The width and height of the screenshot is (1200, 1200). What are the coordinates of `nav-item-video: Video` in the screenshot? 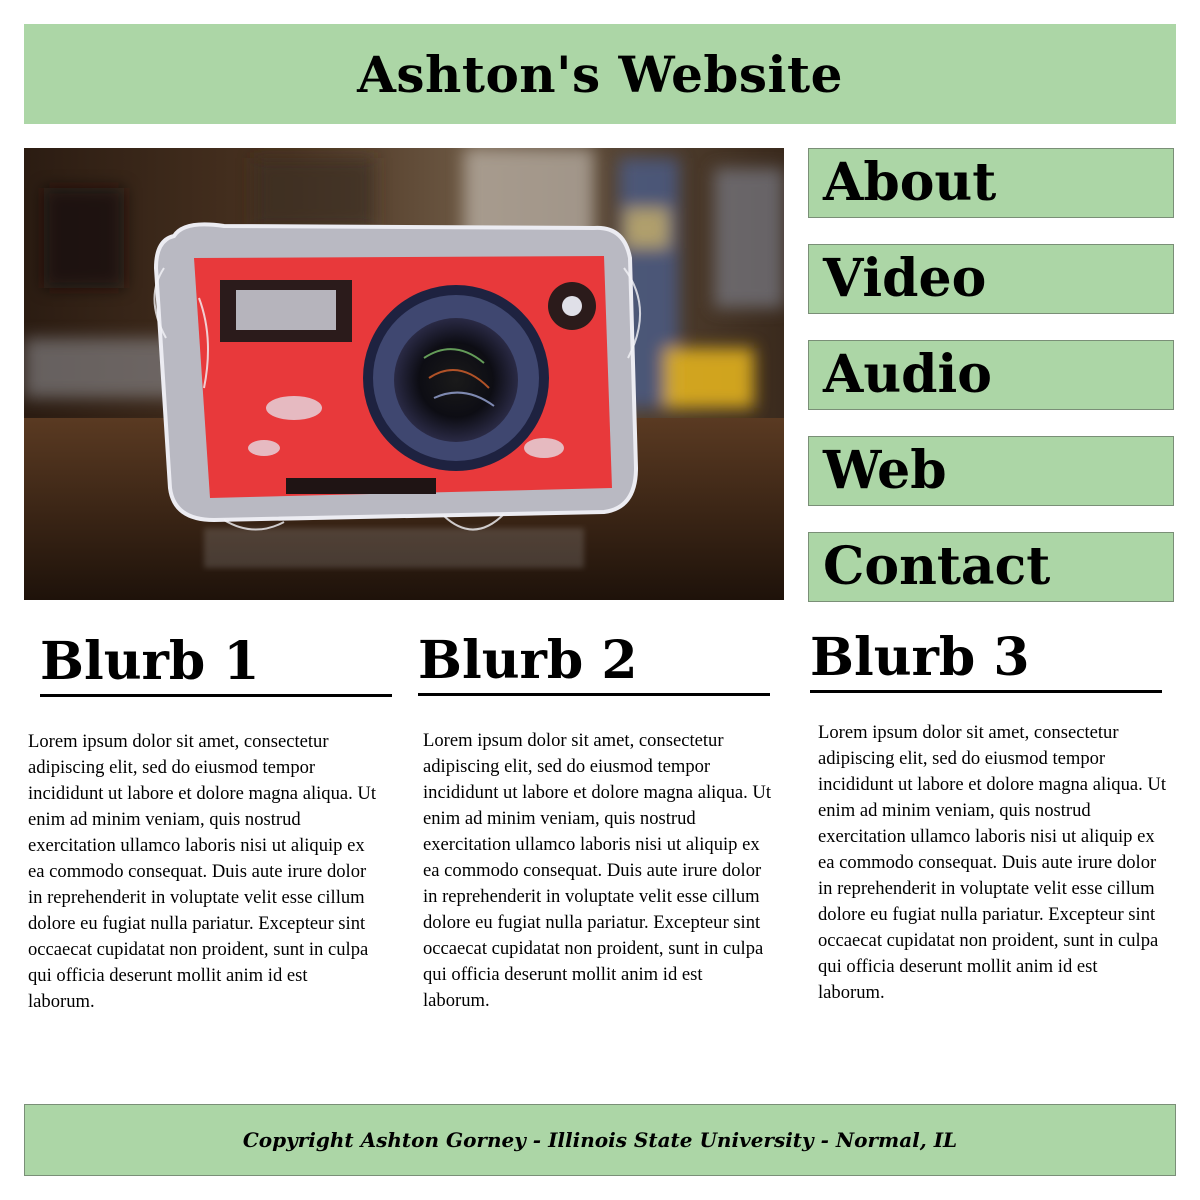 It's located at (991, 279).